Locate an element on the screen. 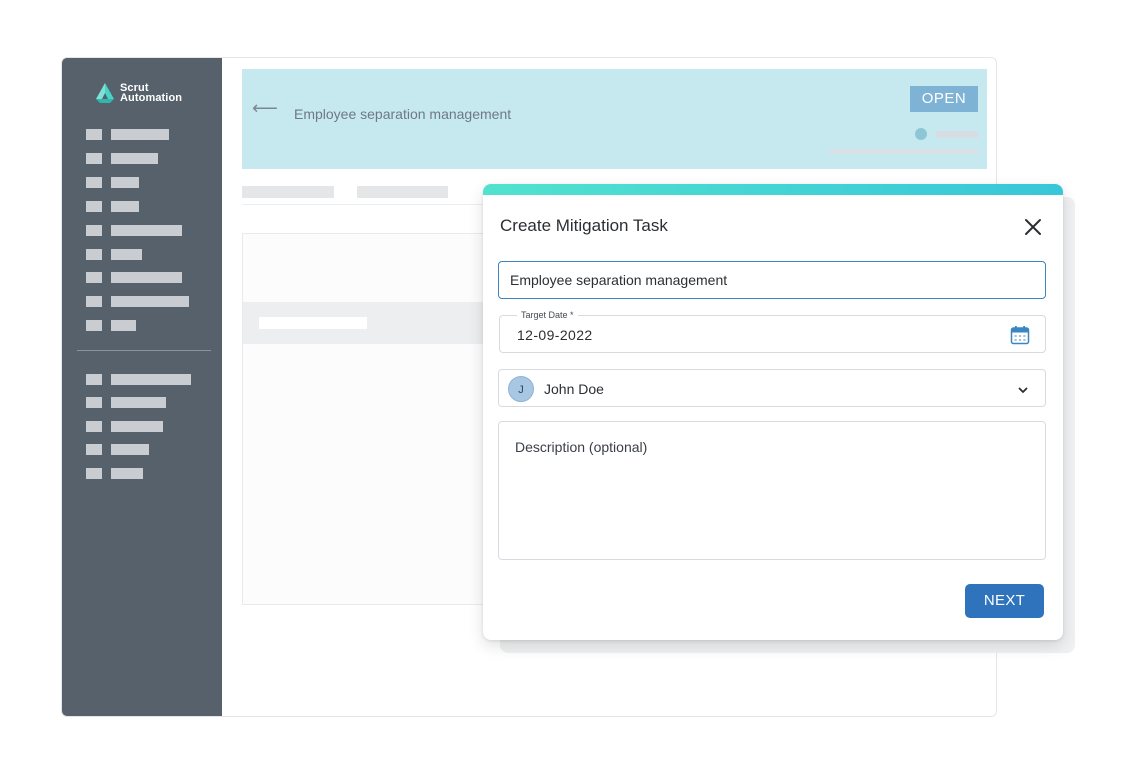 The height and width of the screenshot is (779, 1122). assignee-name: John Doe is located at coordinates (574, 389).